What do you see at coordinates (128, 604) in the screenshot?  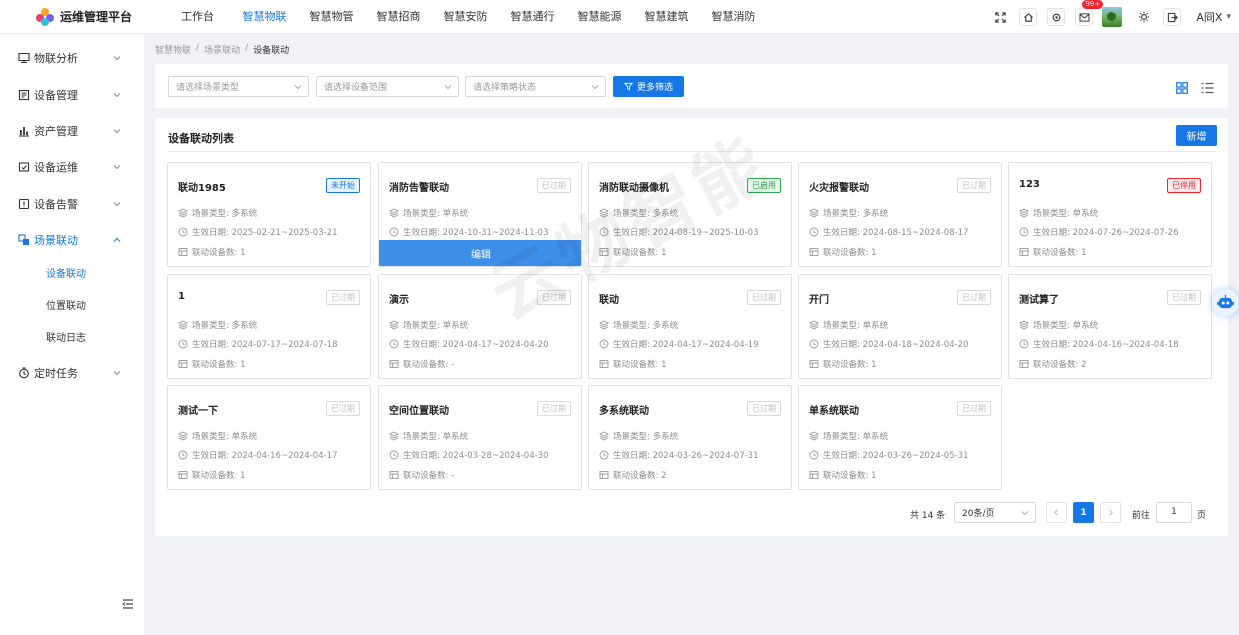 I see `collapse-menu-icon` at bounding box center [128, 604].